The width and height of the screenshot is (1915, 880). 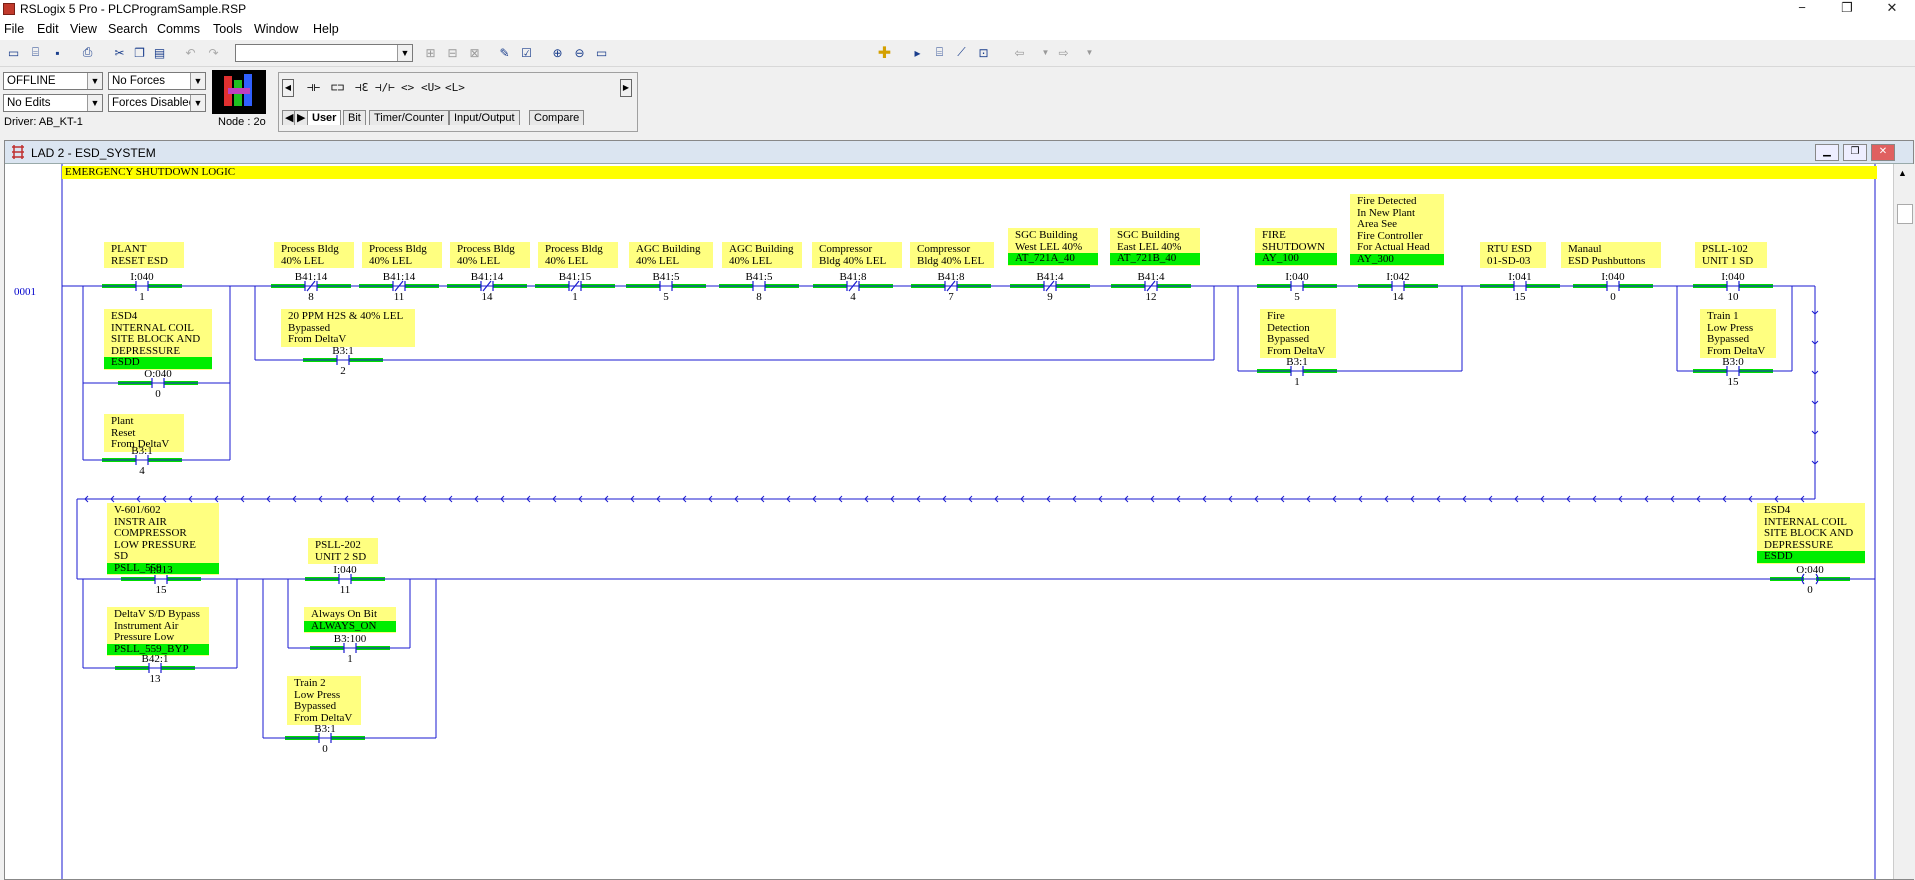 What do you see at coordinates (87, 52) in the screenshot?
I see `print-icon: ⎙` at bounding box center [87, 52].